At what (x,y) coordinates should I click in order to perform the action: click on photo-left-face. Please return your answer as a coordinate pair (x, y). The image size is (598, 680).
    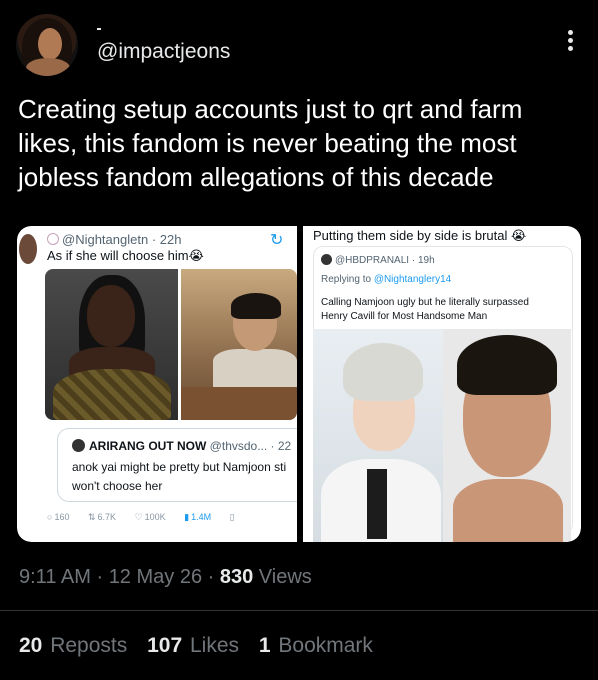
    Looking at the image, I should click on (378, 435).